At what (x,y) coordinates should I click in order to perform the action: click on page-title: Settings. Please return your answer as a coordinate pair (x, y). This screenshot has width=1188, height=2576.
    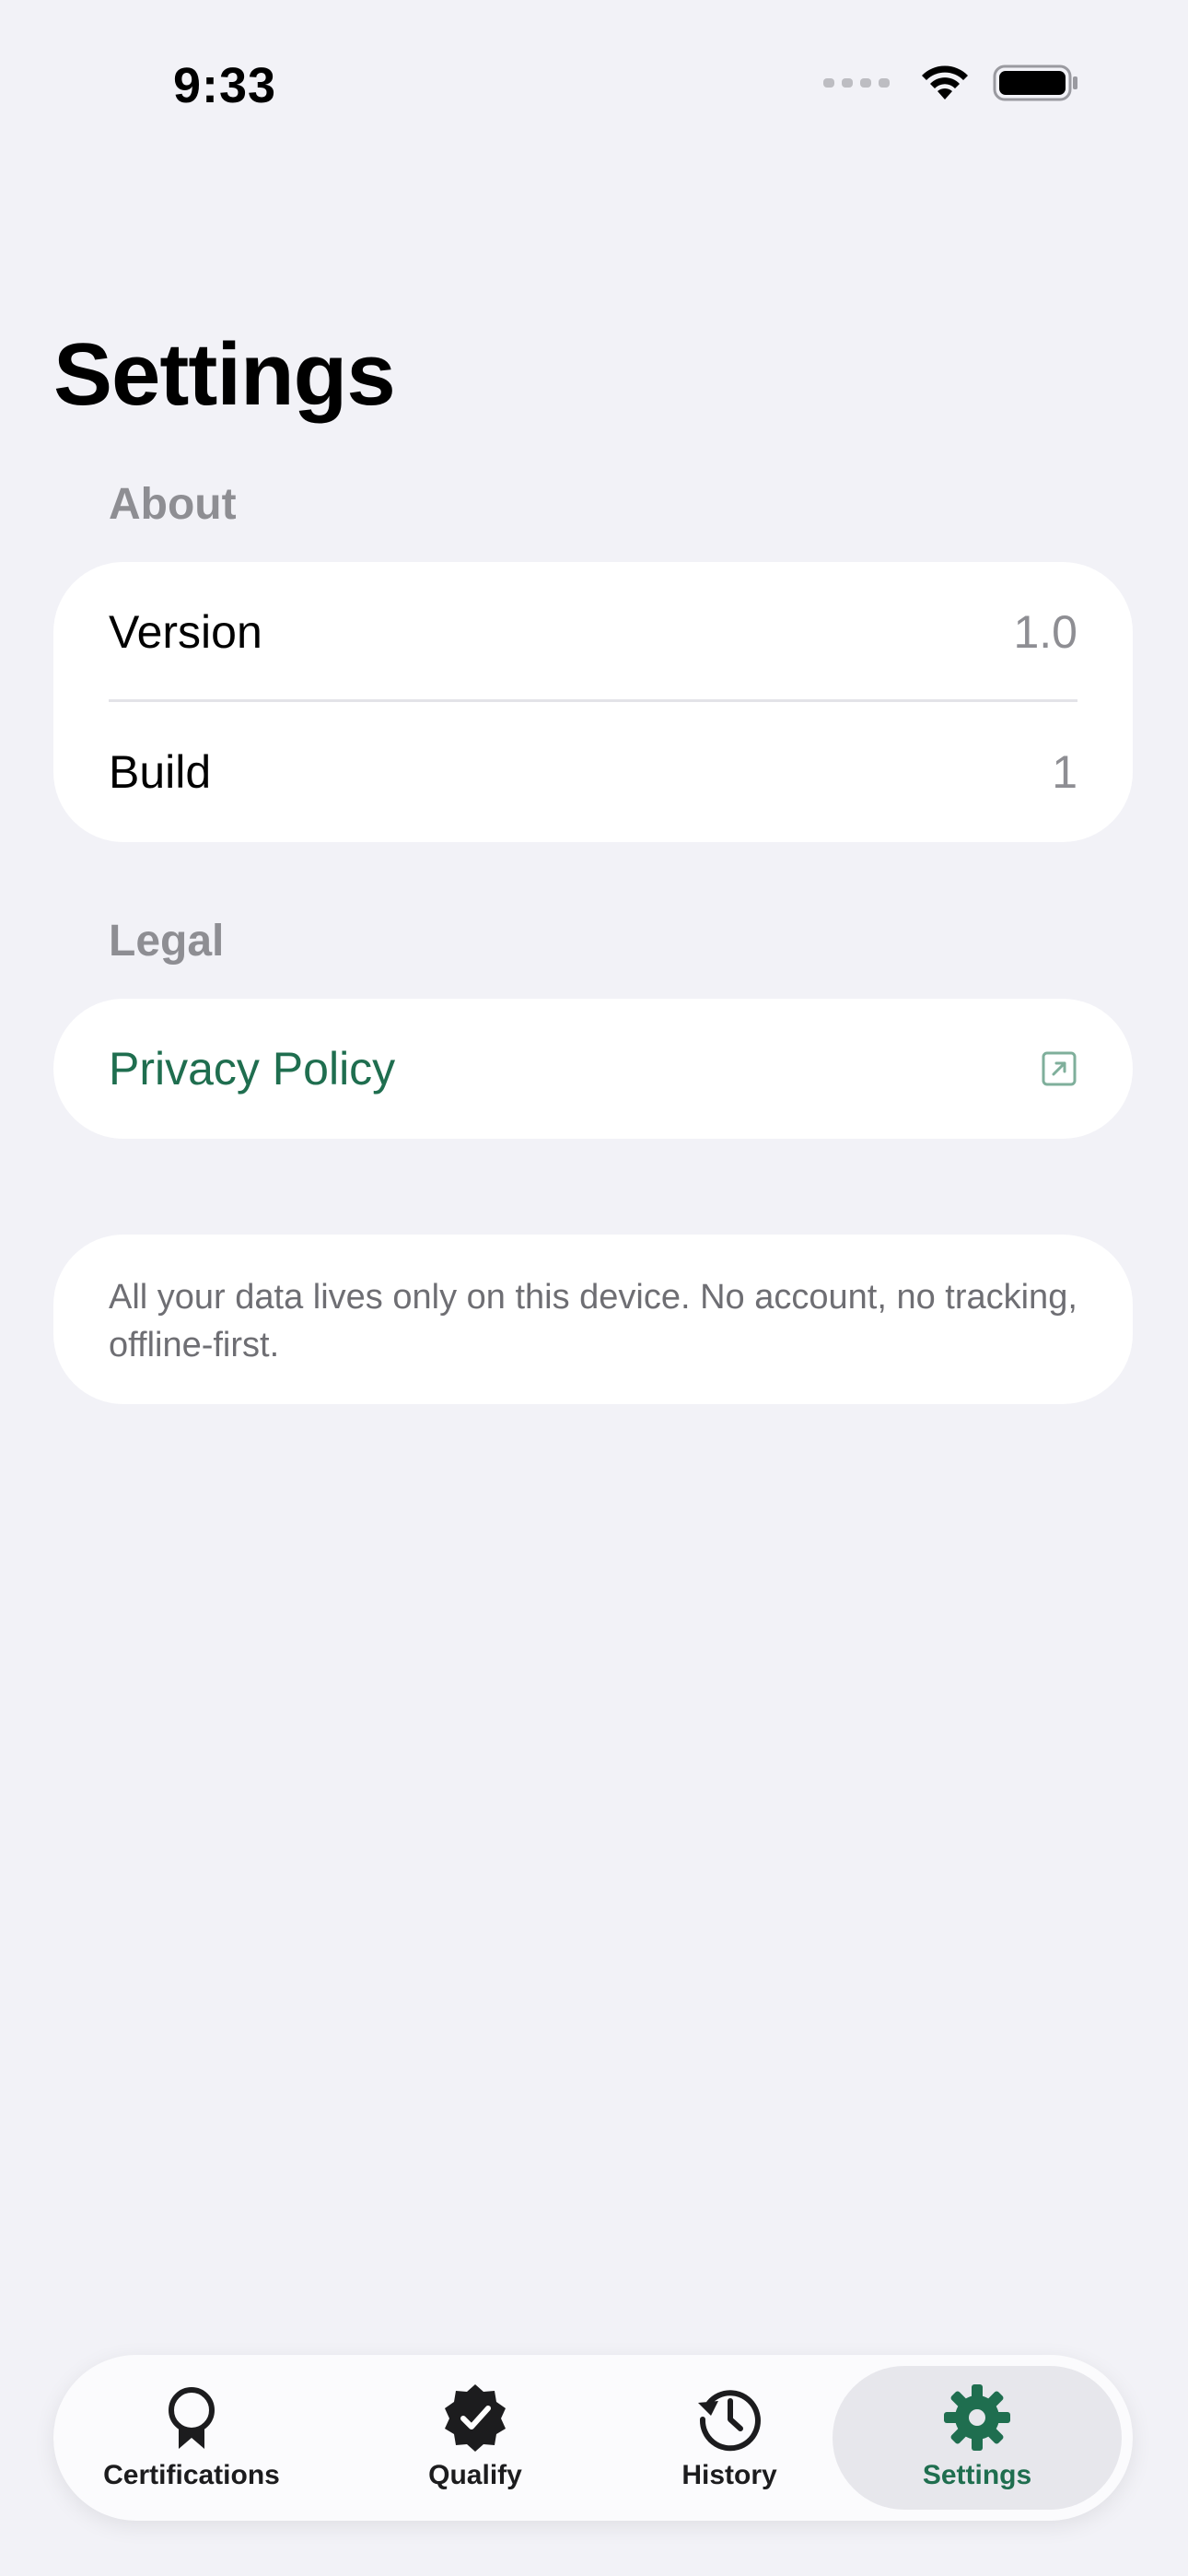
    Looking at the image, I should click on (224, 374).